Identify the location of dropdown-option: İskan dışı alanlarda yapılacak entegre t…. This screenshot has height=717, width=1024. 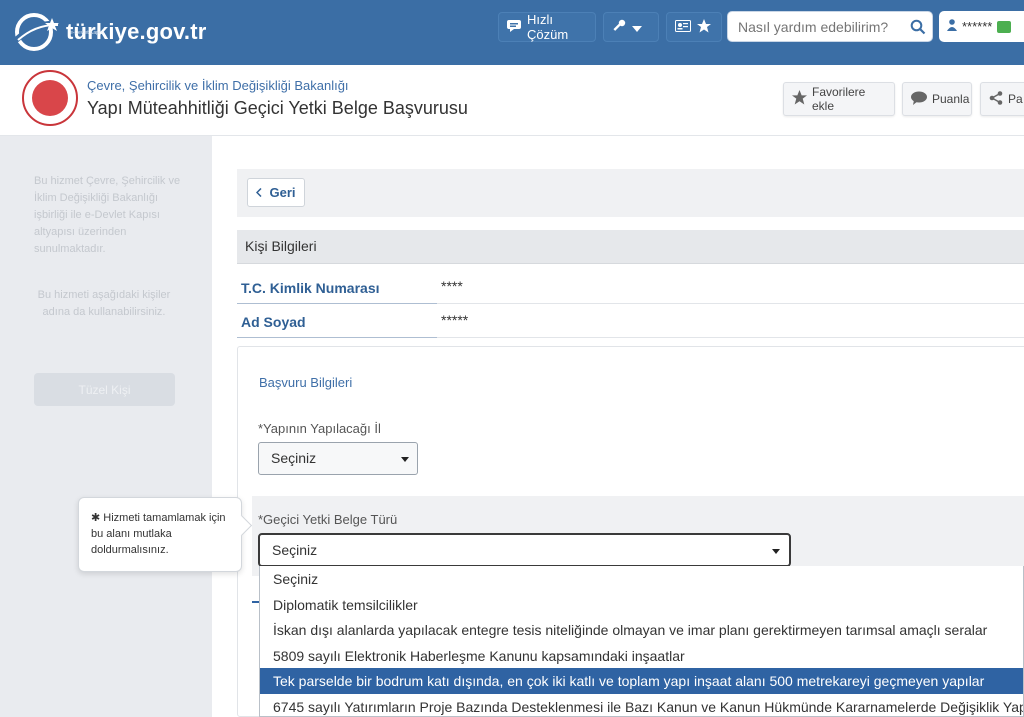
(641, 630).